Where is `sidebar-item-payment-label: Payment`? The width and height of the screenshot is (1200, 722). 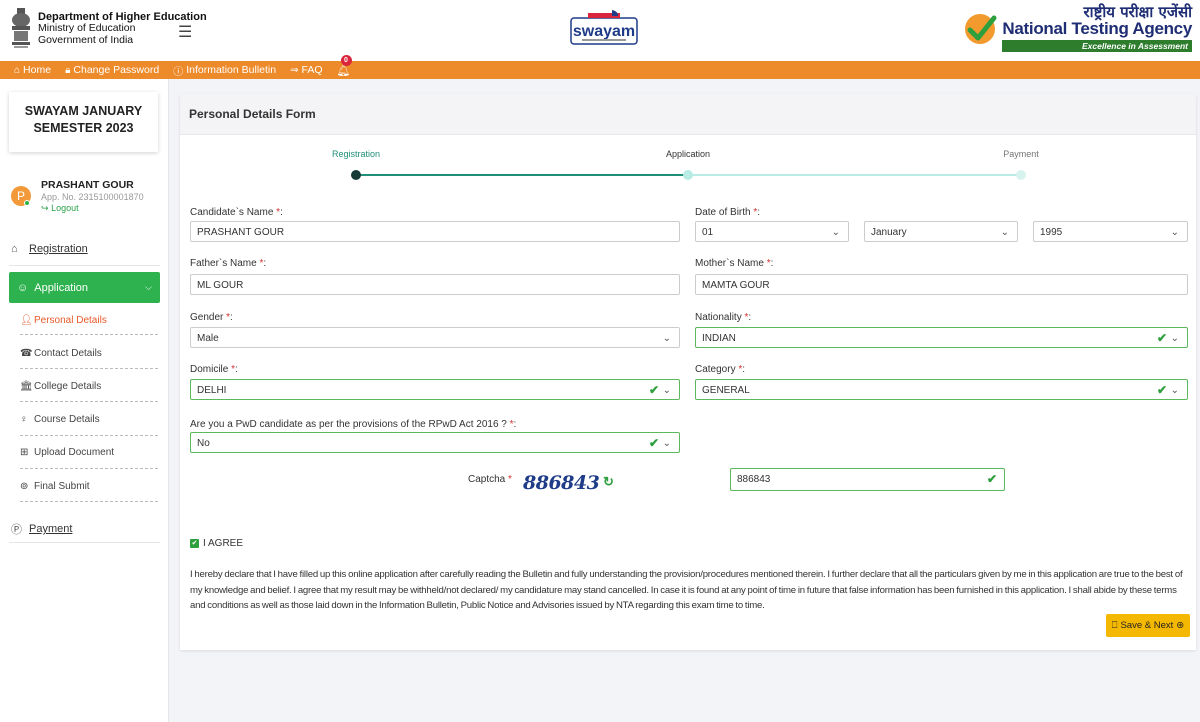
sidebar-item-payment-label: Payment is located at coordinates (51, 529).